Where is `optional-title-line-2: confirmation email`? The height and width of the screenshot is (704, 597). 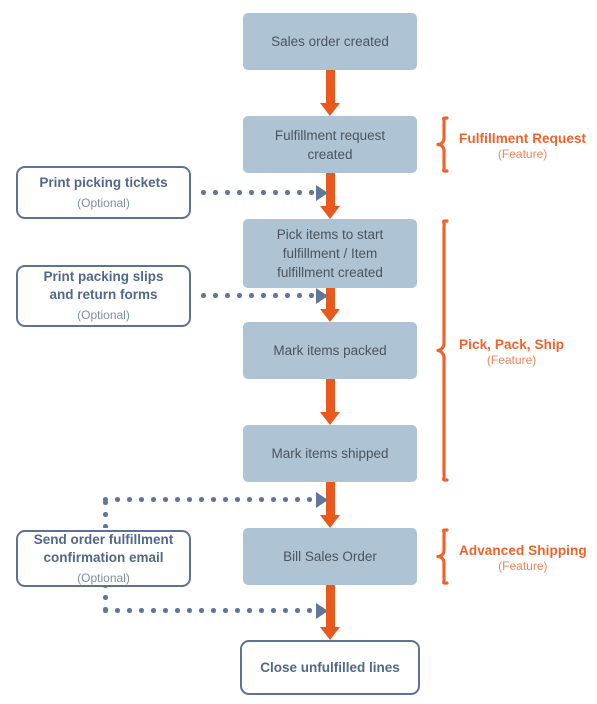 optional-title-line-2: confirmation email is located at coordinates (103, 557).